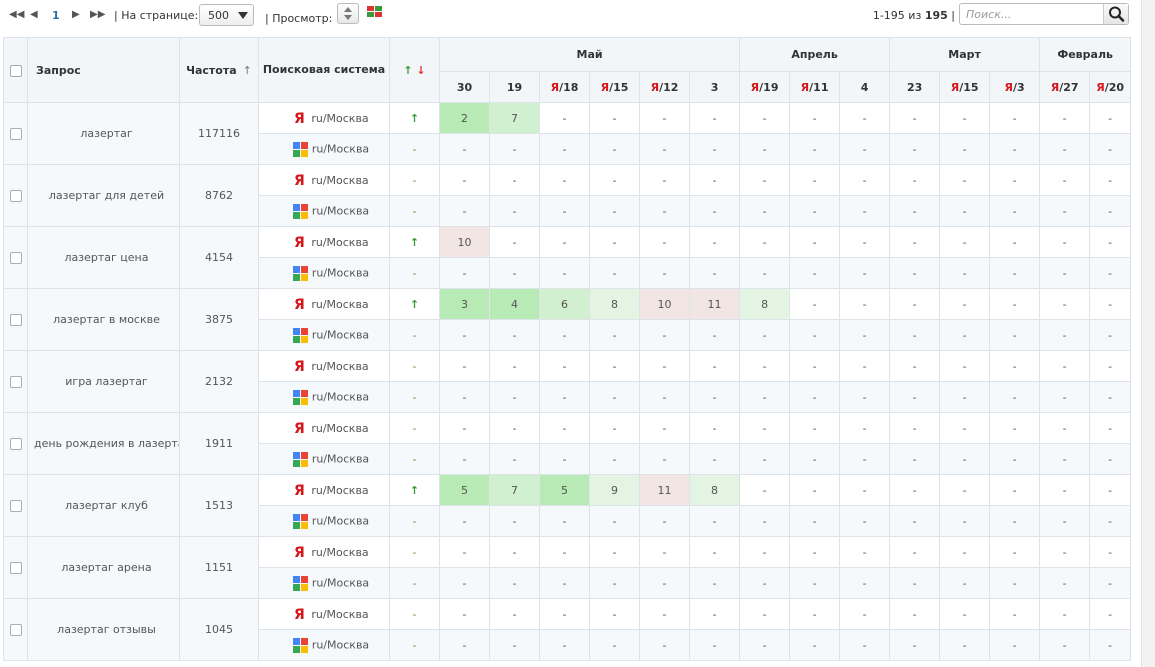 Image resolution: width=1155 pixels, height=667 pixels. I want to click on select-all-checkbox, so click(15, 70).